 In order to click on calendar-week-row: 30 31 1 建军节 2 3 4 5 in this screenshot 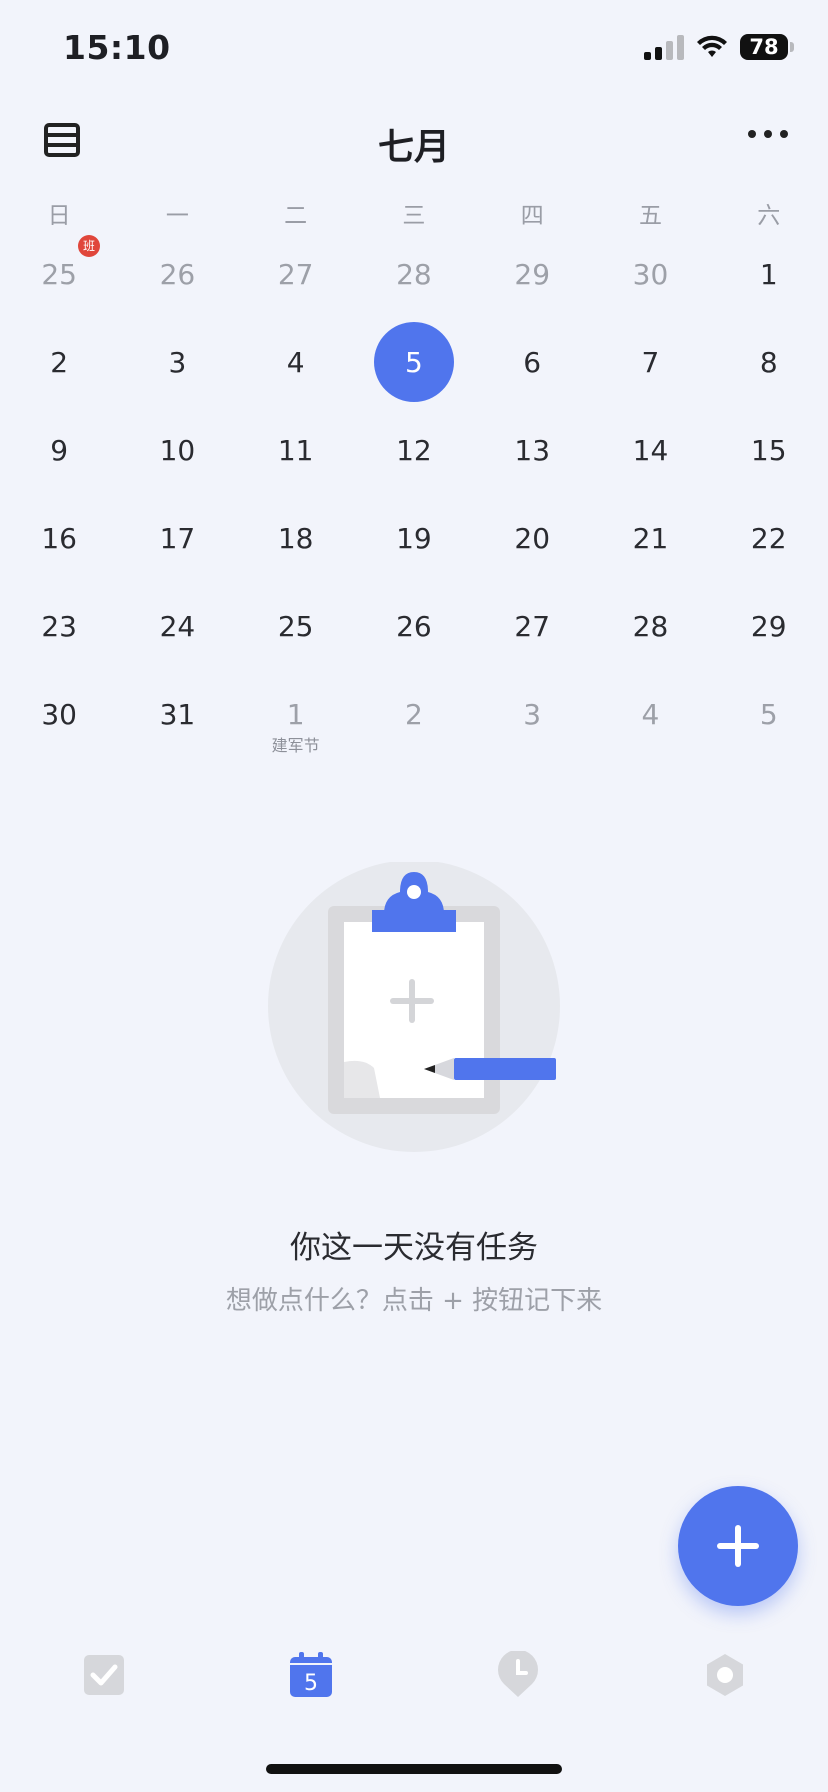, I will do `click(414, 714)`.